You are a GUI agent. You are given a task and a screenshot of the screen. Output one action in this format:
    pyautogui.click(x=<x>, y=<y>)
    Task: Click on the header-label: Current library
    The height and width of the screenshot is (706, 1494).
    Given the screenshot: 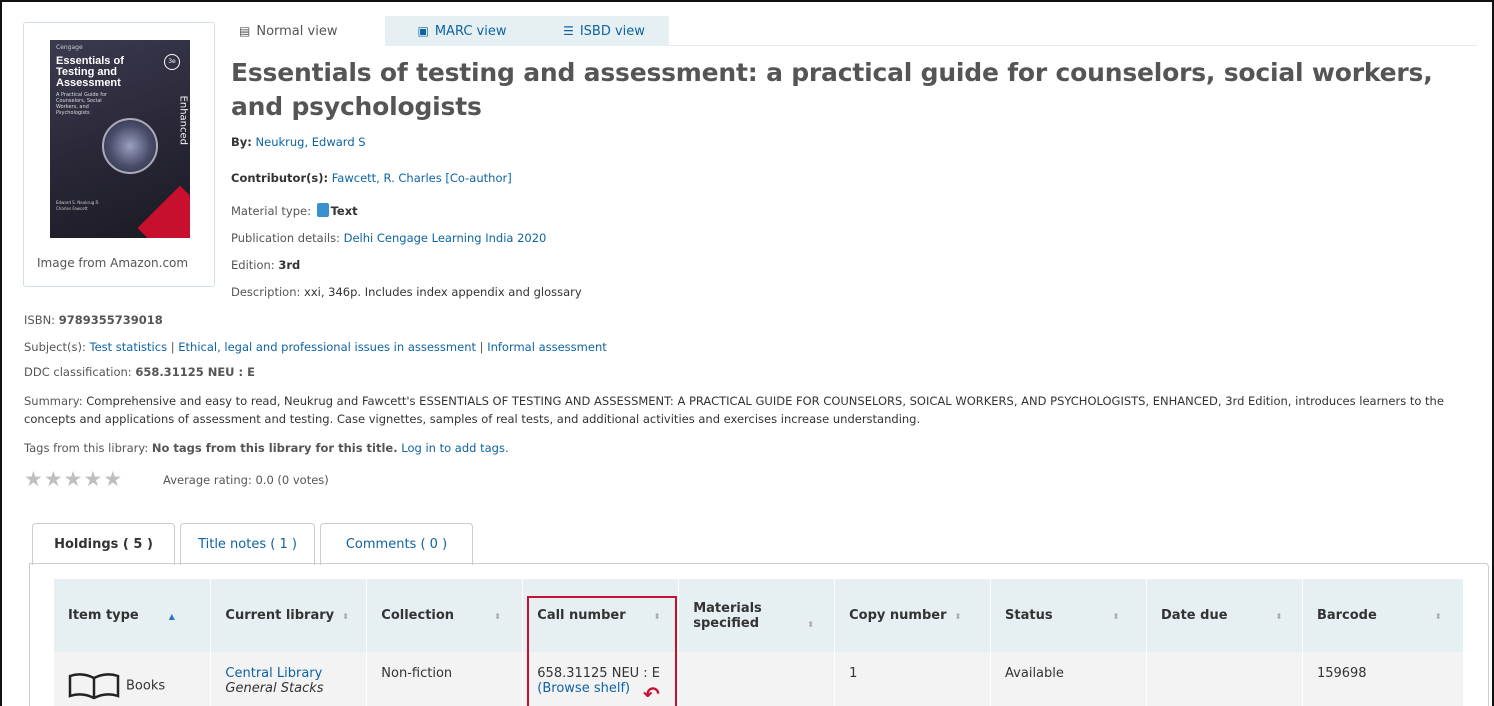 What is the action you would take?
    pyautogui.click(x=280, y=615)
    